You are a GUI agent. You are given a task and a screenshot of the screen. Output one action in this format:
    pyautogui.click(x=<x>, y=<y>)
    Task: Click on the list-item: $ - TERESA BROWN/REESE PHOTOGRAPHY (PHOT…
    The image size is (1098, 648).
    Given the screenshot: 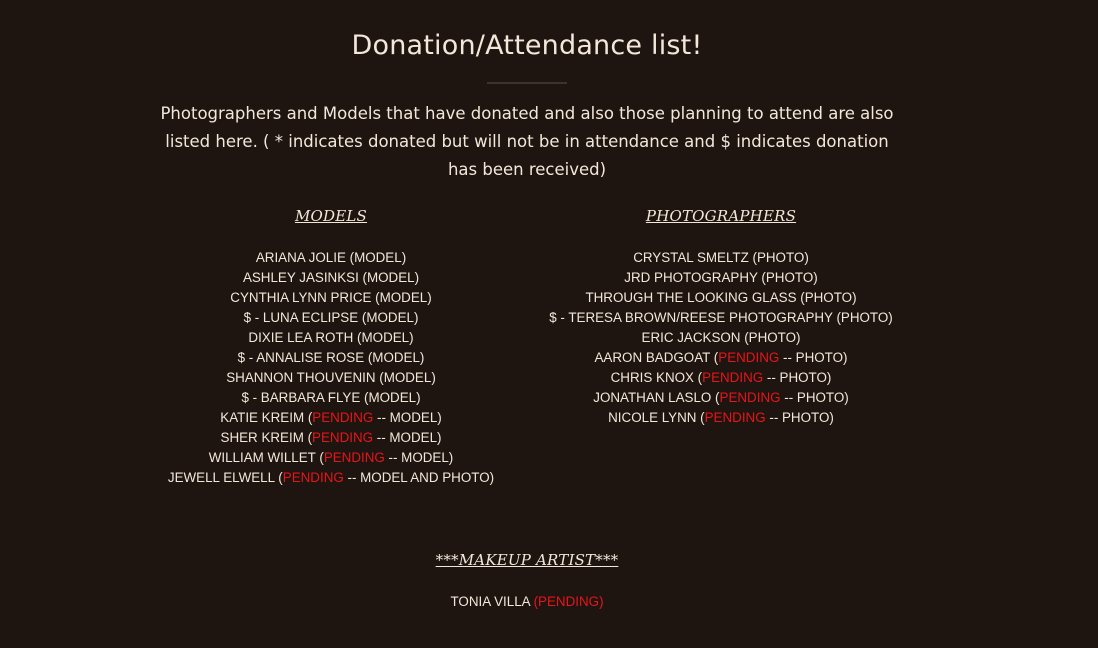 What is the action you would take?
    pyautogui.click(x=721, y=318)
    